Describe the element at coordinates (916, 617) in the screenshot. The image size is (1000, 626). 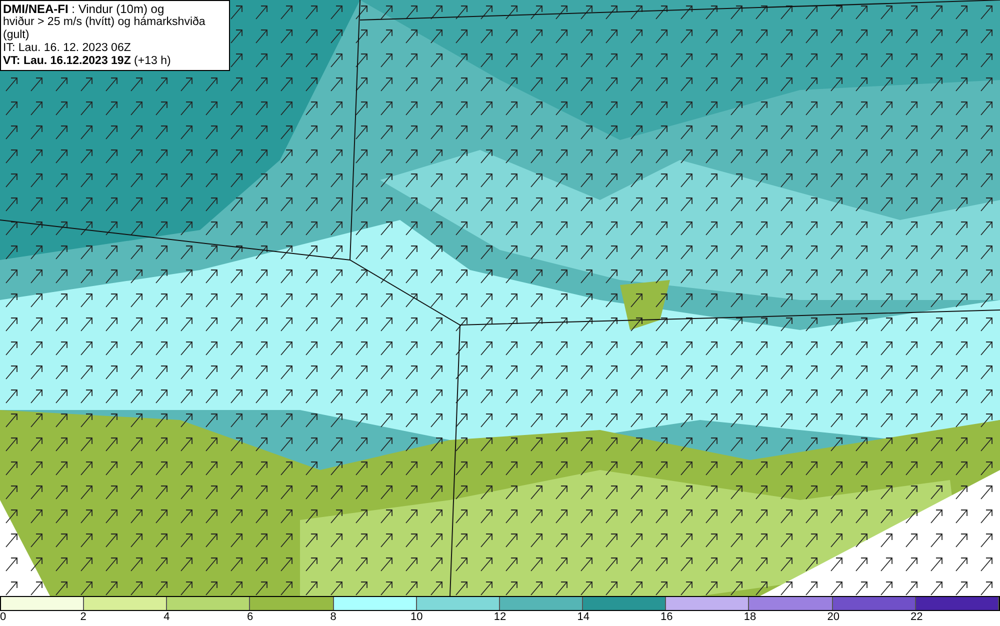
I see `legend-tick-label: 22` at that location.